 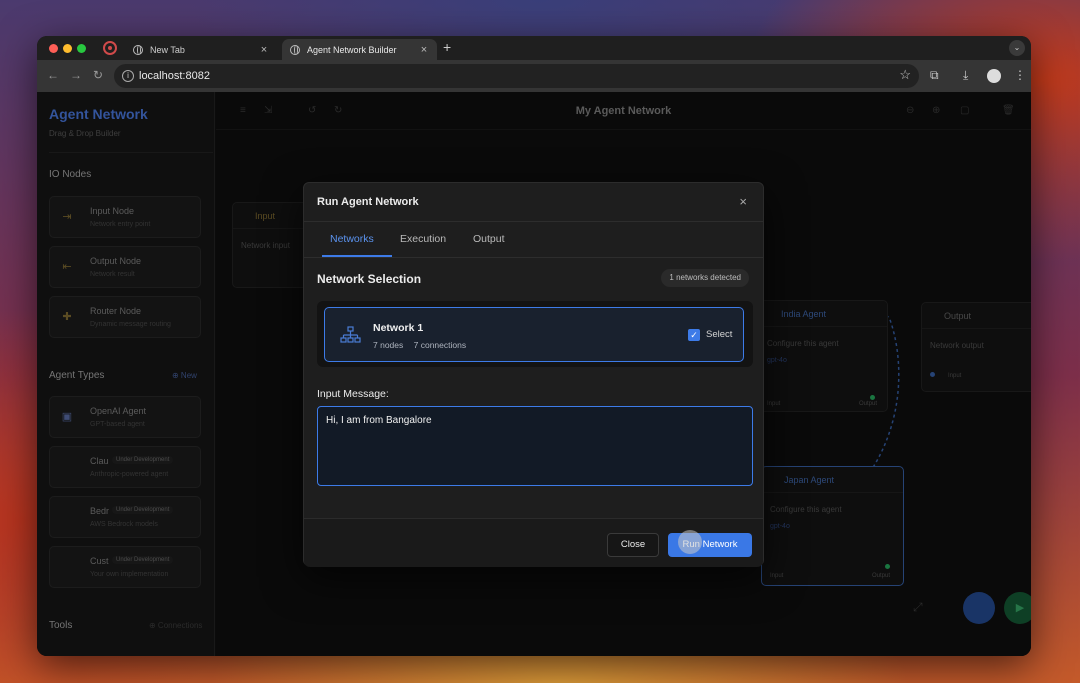 I want to click on network-list: Network 1 7 nodes 7 connections ✓ Select, so click(x=535, y=334).